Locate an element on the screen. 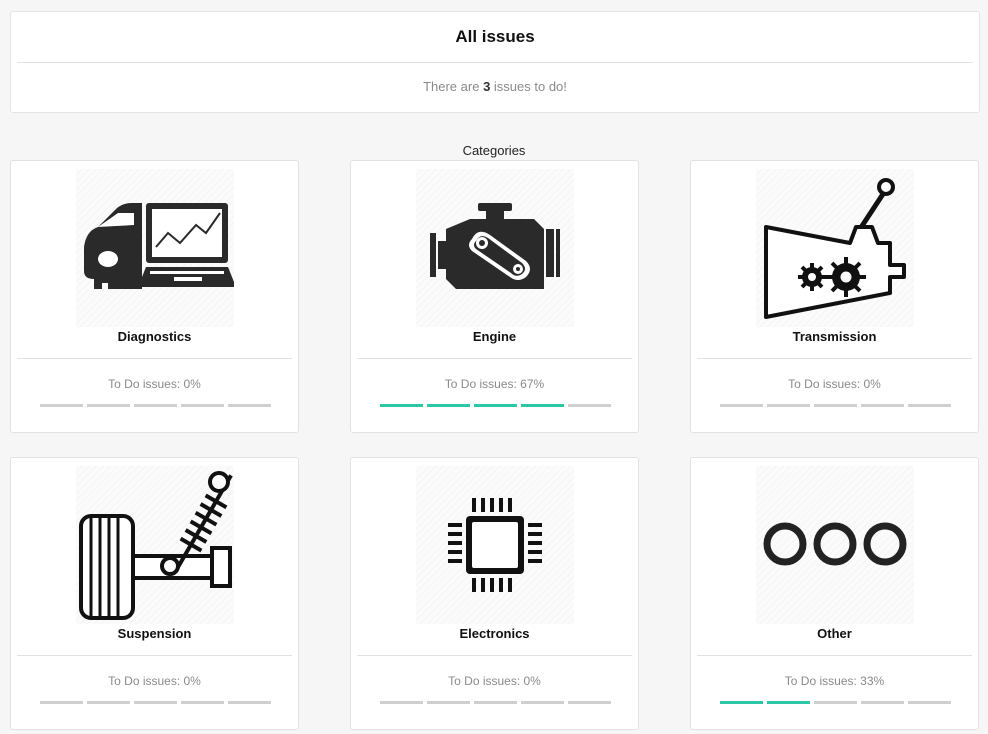 The height and width of the screenshot is (734, 988). issues-summary-panel: All issues There are 3 issues to do! is located at coordinates (495, 62).